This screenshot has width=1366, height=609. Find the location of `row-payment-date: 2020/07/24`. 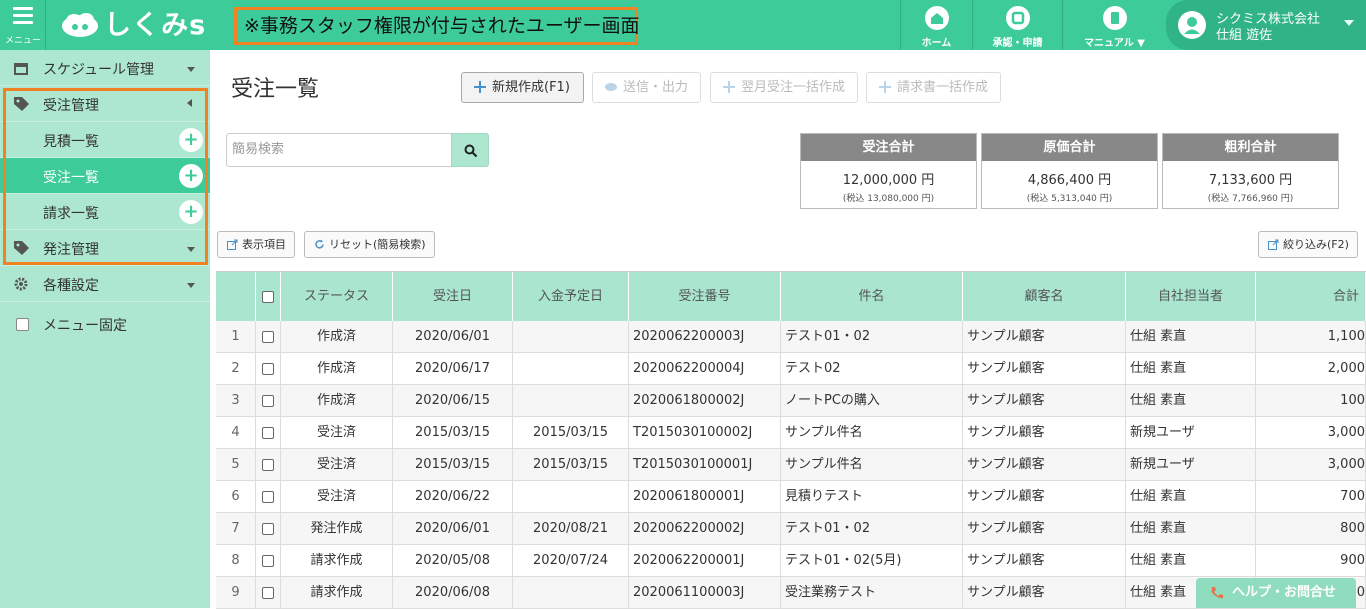

row-payment-date: 2020/07/24 is located at coordinates (571, 561).